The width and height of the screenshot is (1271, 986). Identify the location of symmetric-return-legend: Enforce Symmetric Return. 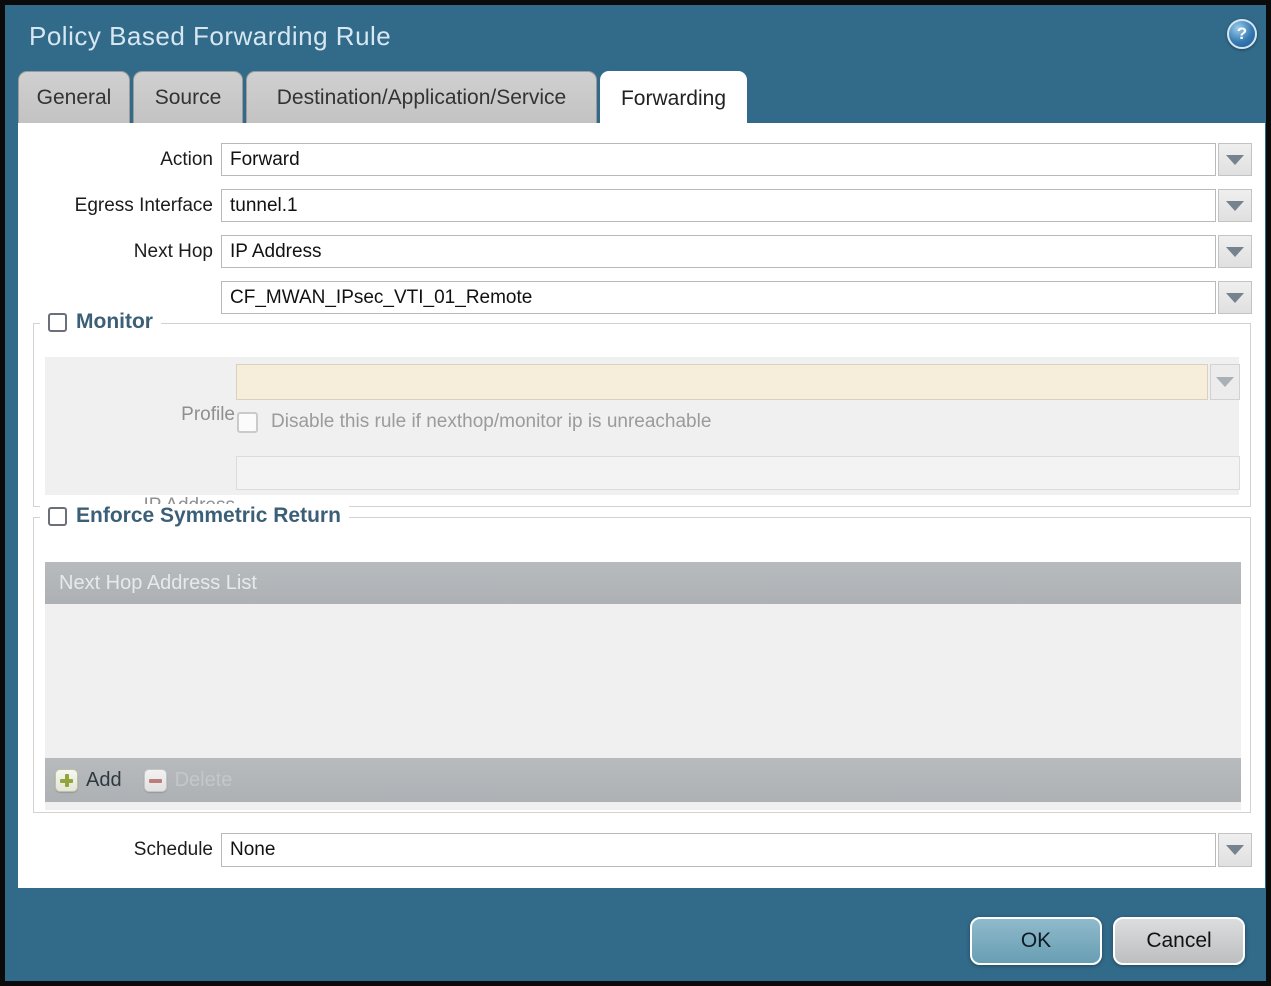
(194, 516).